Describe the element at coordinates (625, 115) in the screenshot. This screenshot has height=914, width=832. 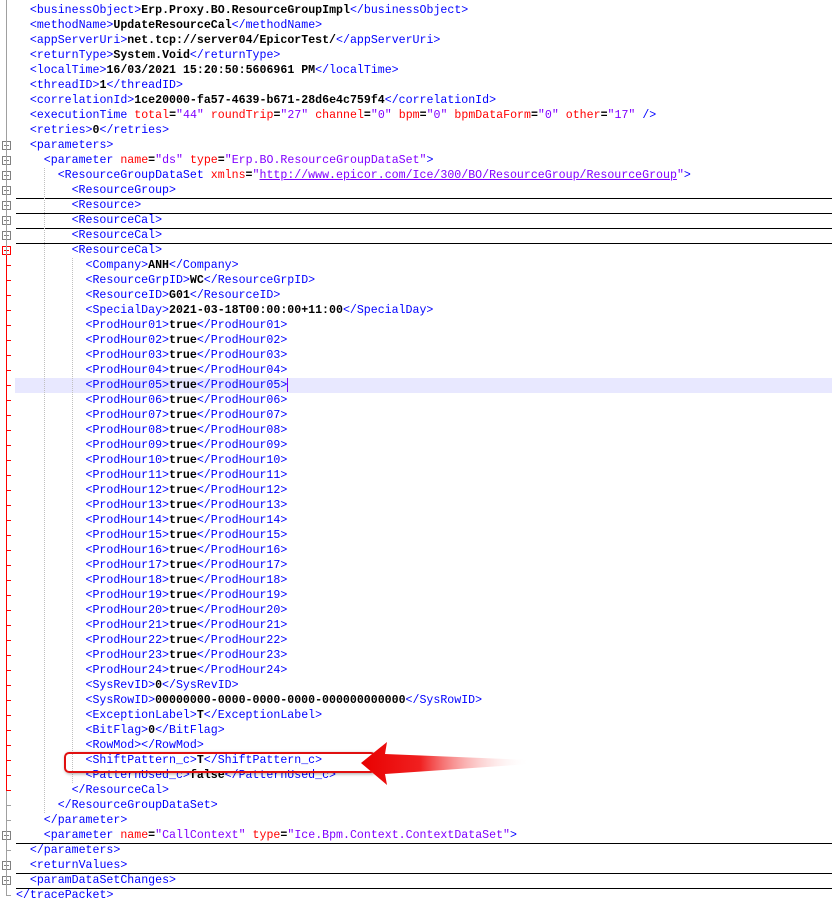
I see `xml-attribute-value: "17"` at that location.